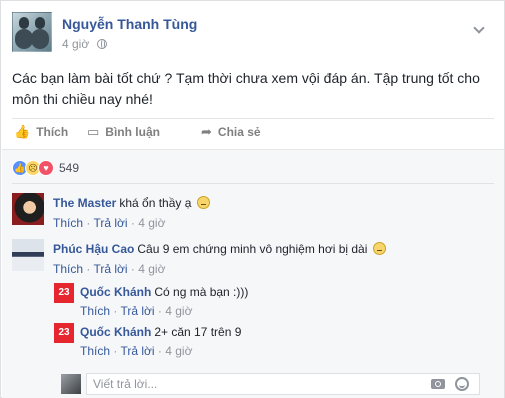 The image size is (505, 398). Describe the element at coordinates (71, 384) in the screenshot. I see `current-user-avatar` at that location.